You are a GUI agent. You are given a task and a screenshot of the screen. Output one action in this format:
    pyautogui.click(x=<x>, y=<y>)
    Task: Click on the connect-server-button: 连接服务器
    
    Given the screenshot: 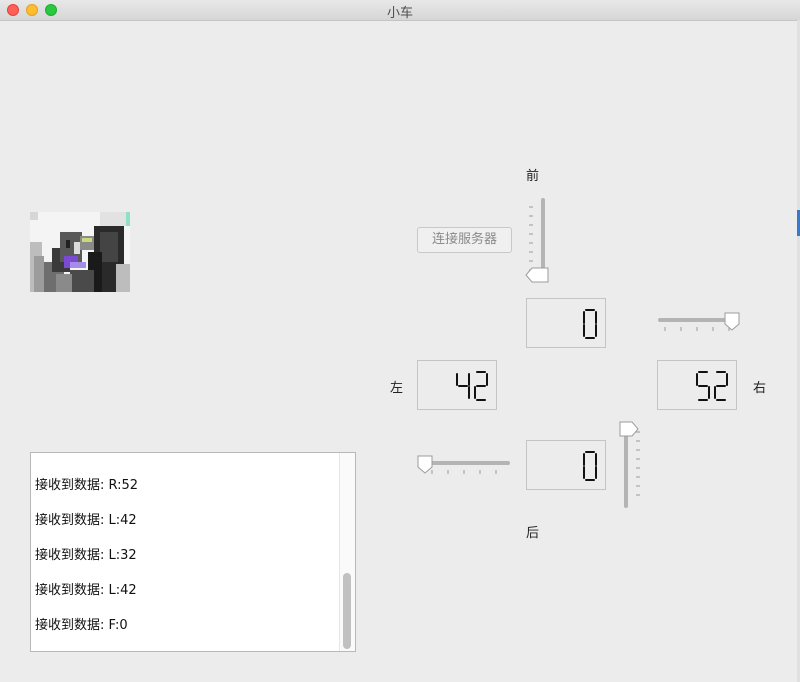 What is the action you would take?
    pyautogui.click(x=464, y=240)
    